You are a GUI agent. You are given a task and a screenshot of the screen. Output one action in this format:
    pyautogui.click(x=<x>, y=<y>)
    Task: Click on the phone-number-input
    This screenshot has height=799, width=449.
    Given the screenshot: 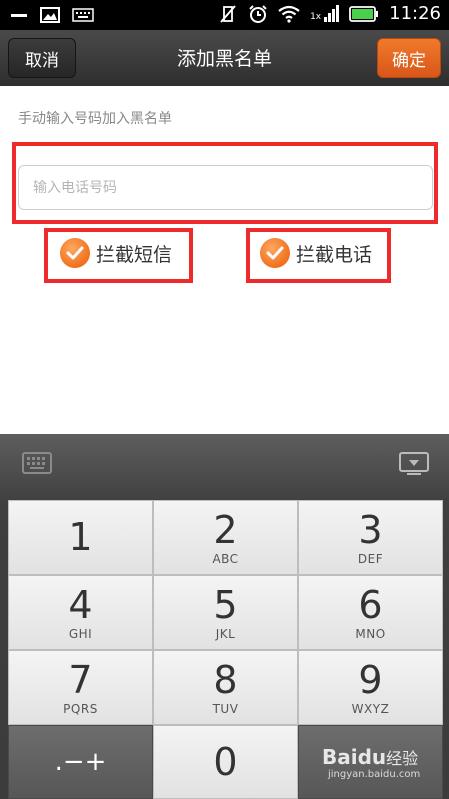 What is the action you would take?
    pyautogui.click(x=225, y=187)
    